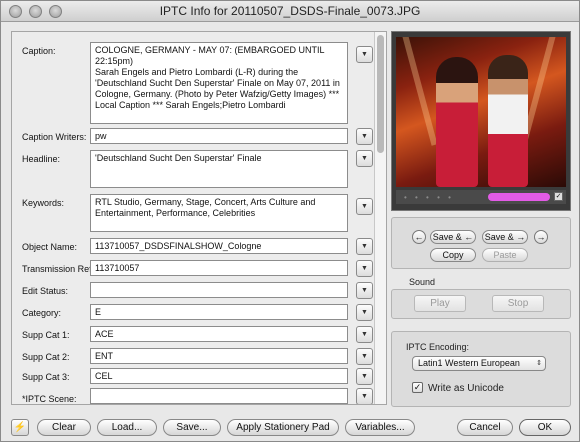  What do you see at coordinates (219, 169) in the screenshot?
I see `headline-field: 'Deutschland Sucht Den Superstar' Finale` at bounding box center [219, 169].